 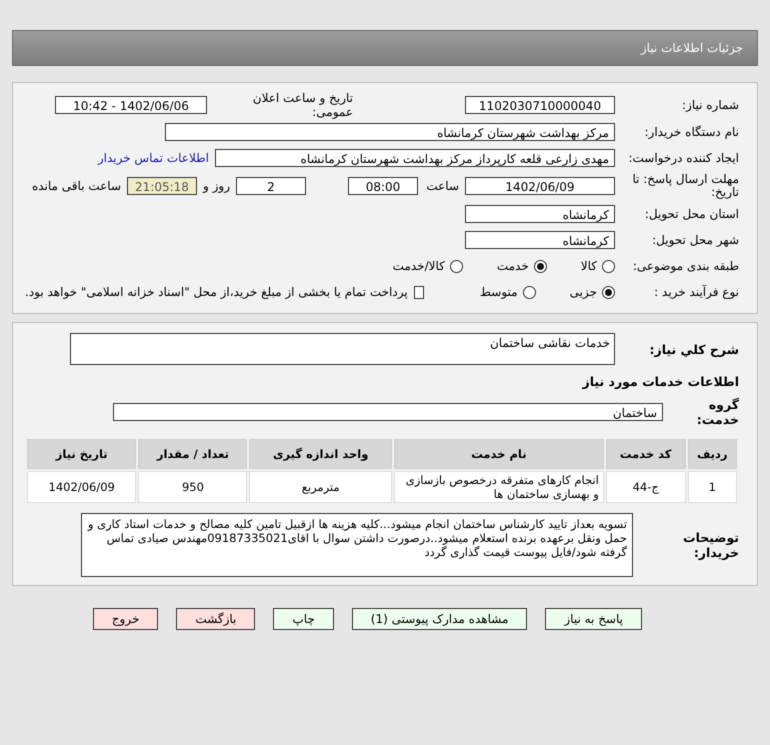 What do you see at coordinates (683, 158) in the screenshot?
I see `field-label: ایجاد کننده درخواست:` at bounding box center [683, 158].